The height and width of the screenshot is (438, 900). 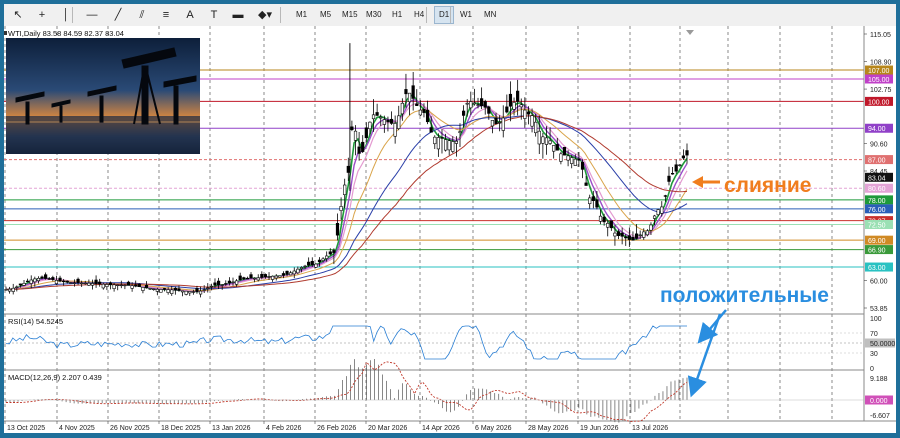 I want to click on rsi-label: RSI(14) 54.5245, so click(x=35, y=321).